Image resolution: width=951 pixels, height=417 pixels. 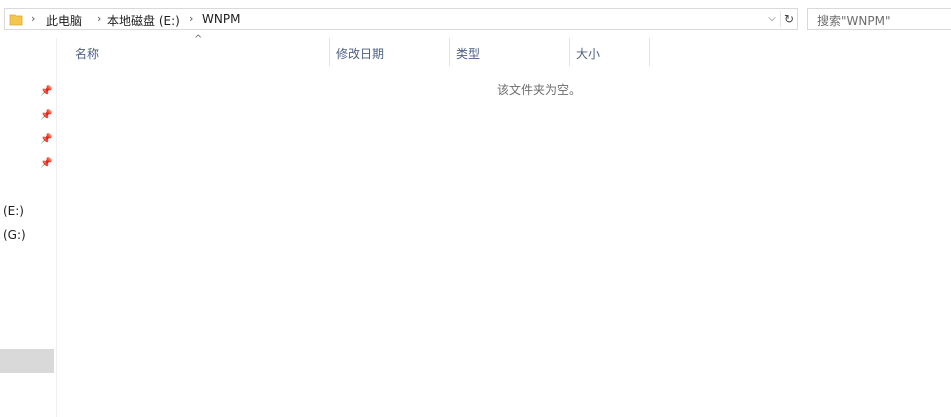 I want to click on column-header-type: 类型, so click(x=509, y=52).